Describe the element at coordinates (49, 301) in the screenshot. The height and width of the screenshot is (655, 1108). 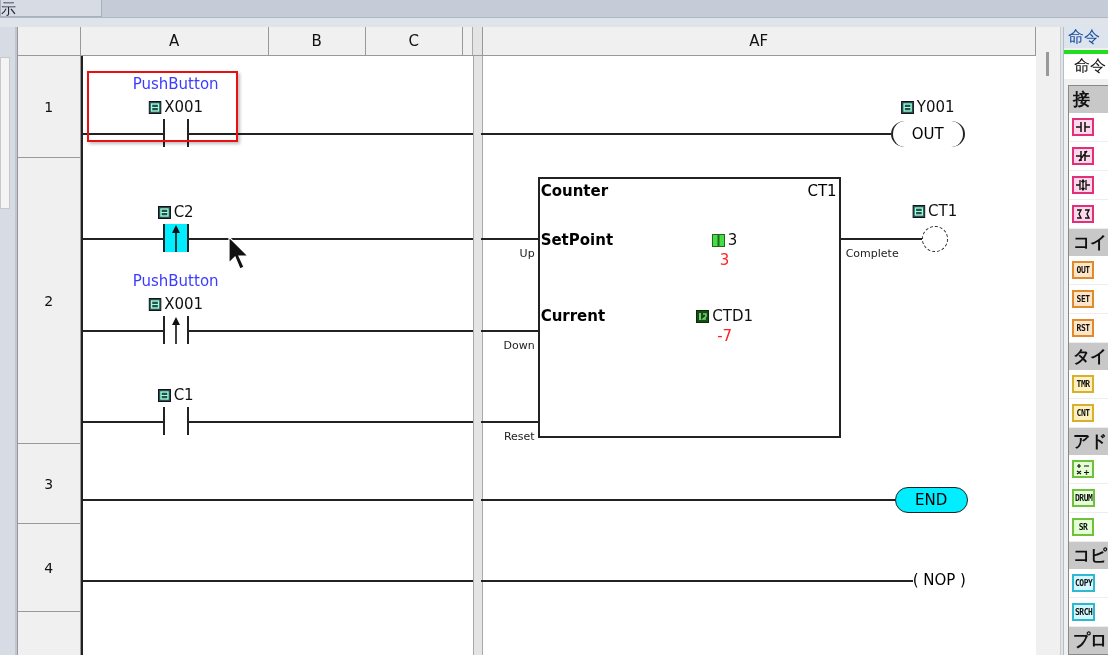
I see `row-header: 2` at that location.